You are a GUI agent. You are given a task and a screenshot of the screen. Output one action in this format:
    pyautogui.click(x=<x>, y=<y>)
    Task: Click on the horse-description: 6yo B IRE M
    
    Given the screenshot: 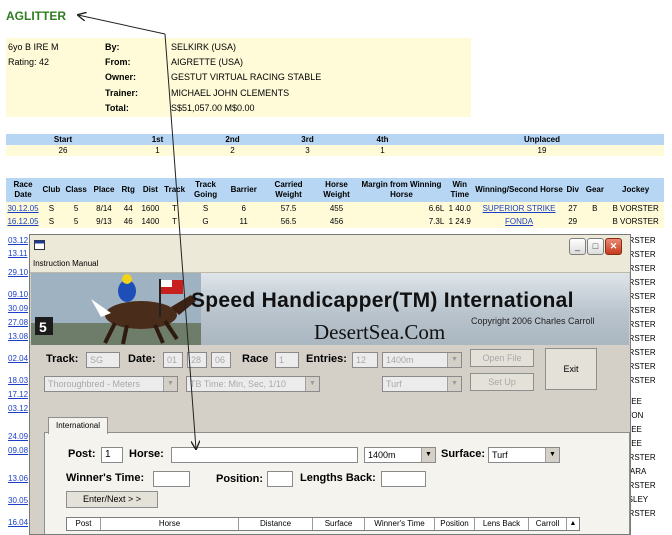 What is the action you would take?
    pyautogui.click(x=33, y=47)
    